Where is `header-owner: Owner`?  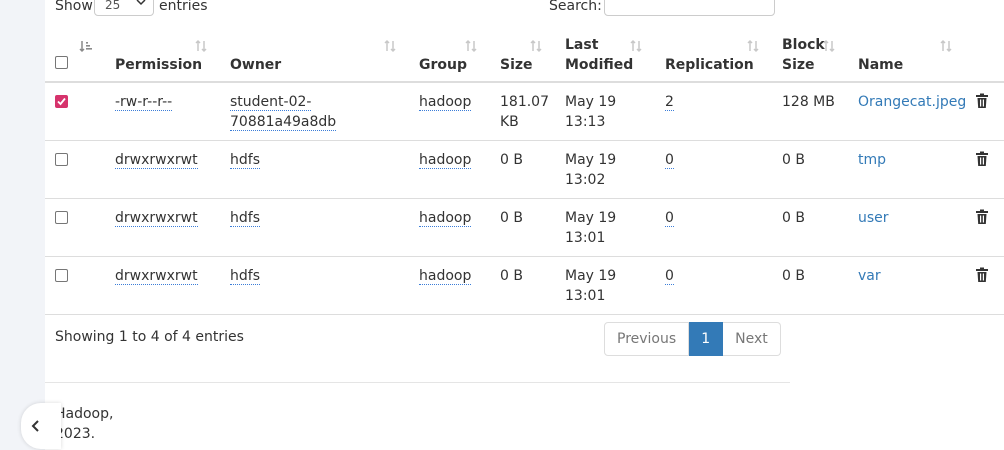 header-owner: Owner is located at coordinates (314, 56).